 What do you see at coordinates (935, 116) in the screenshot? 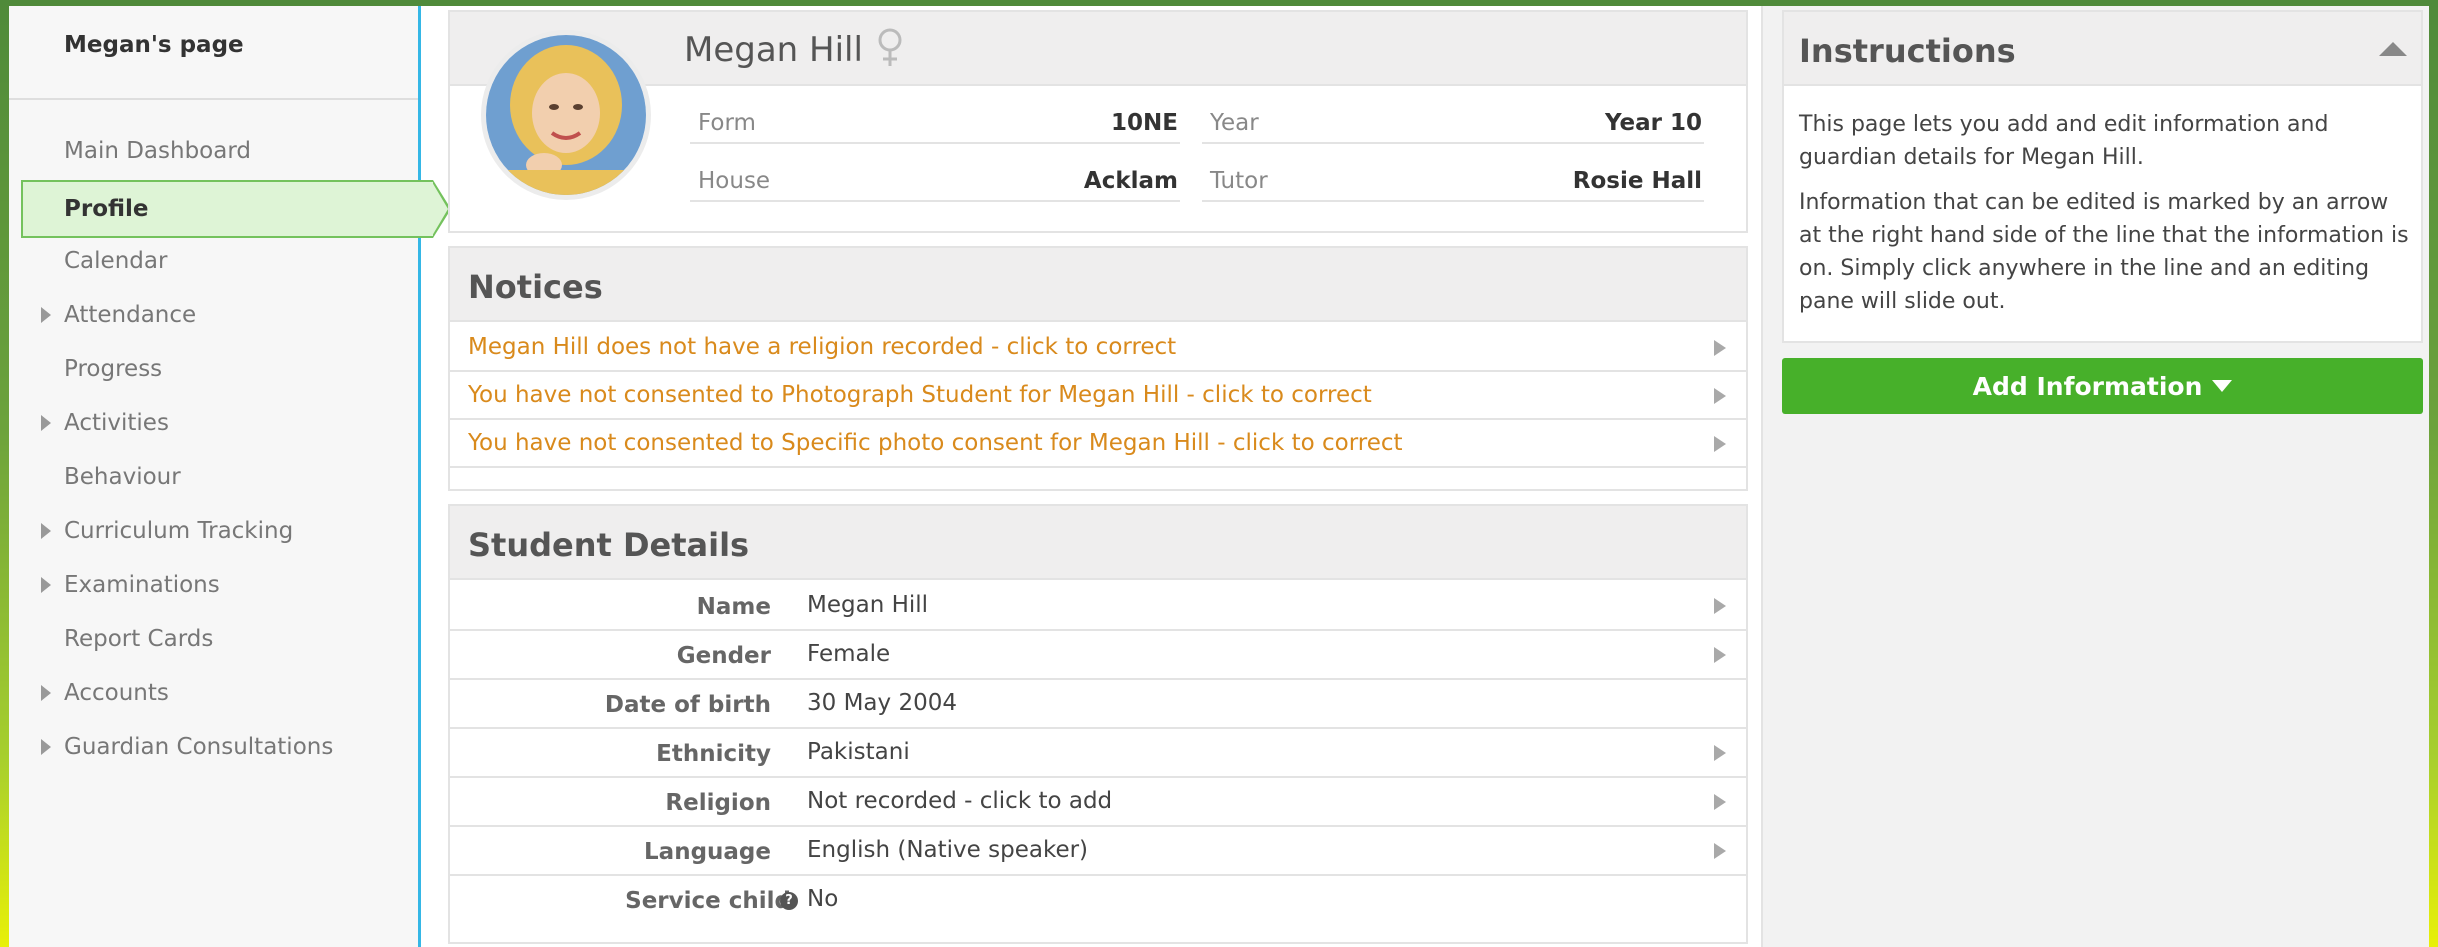
I see `form-row: Form 10NE` at bounding box center [935, 116].